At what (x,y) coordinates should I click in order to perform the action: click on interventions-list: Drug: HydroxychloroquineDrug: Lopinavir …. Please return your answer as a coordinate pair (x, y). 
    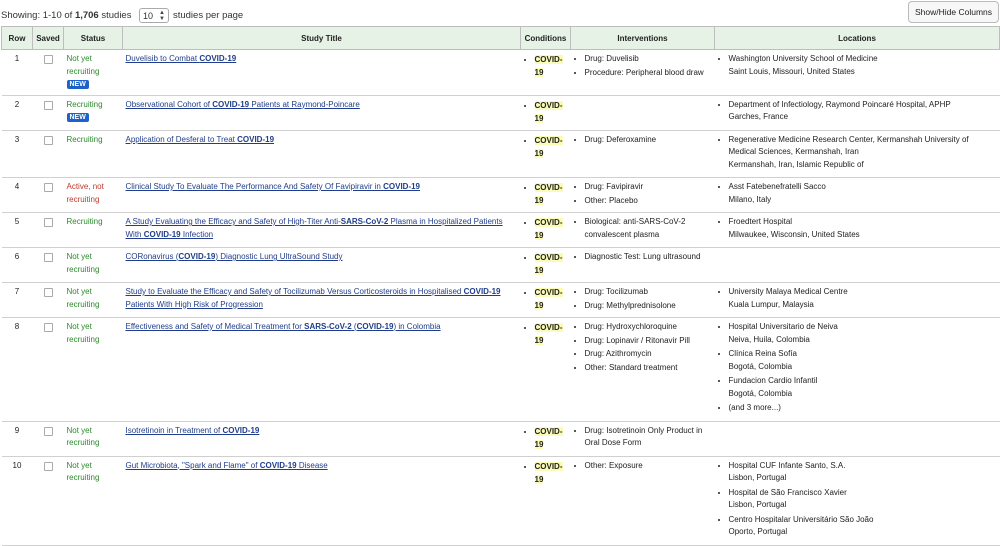
    Looking at the image, I should click on (643, 347).